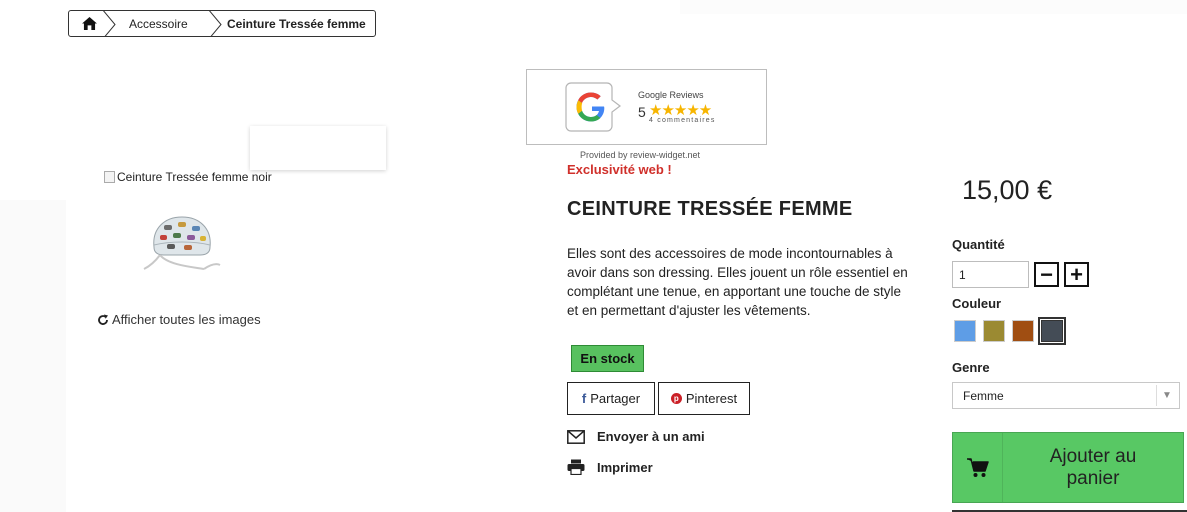 The width and height of the screenshot is (1187, 512). I want to click on main-product-image: Ceinture Tressée femme noir, so click(188, 177).